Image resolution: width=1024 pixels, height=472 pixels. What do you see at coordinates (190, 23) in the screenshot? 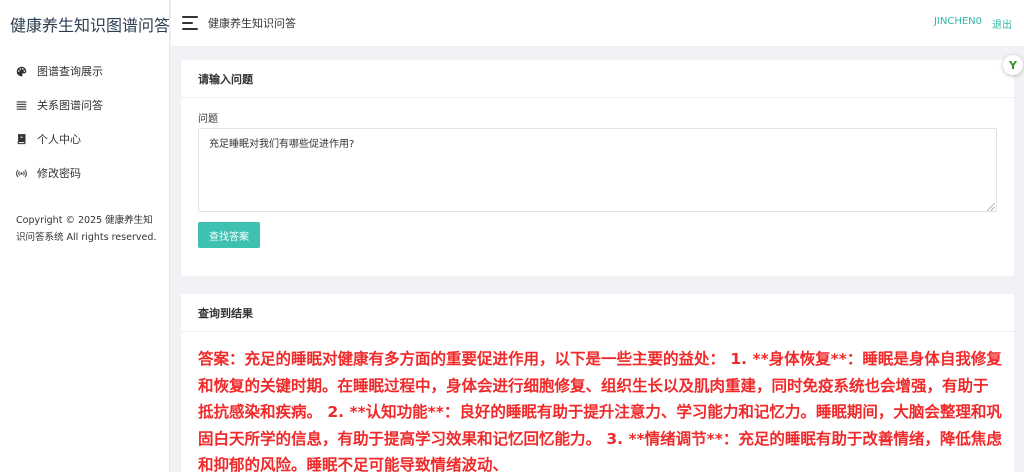
I see `hamburger-menu-icon` at bounding box center [190, 23].